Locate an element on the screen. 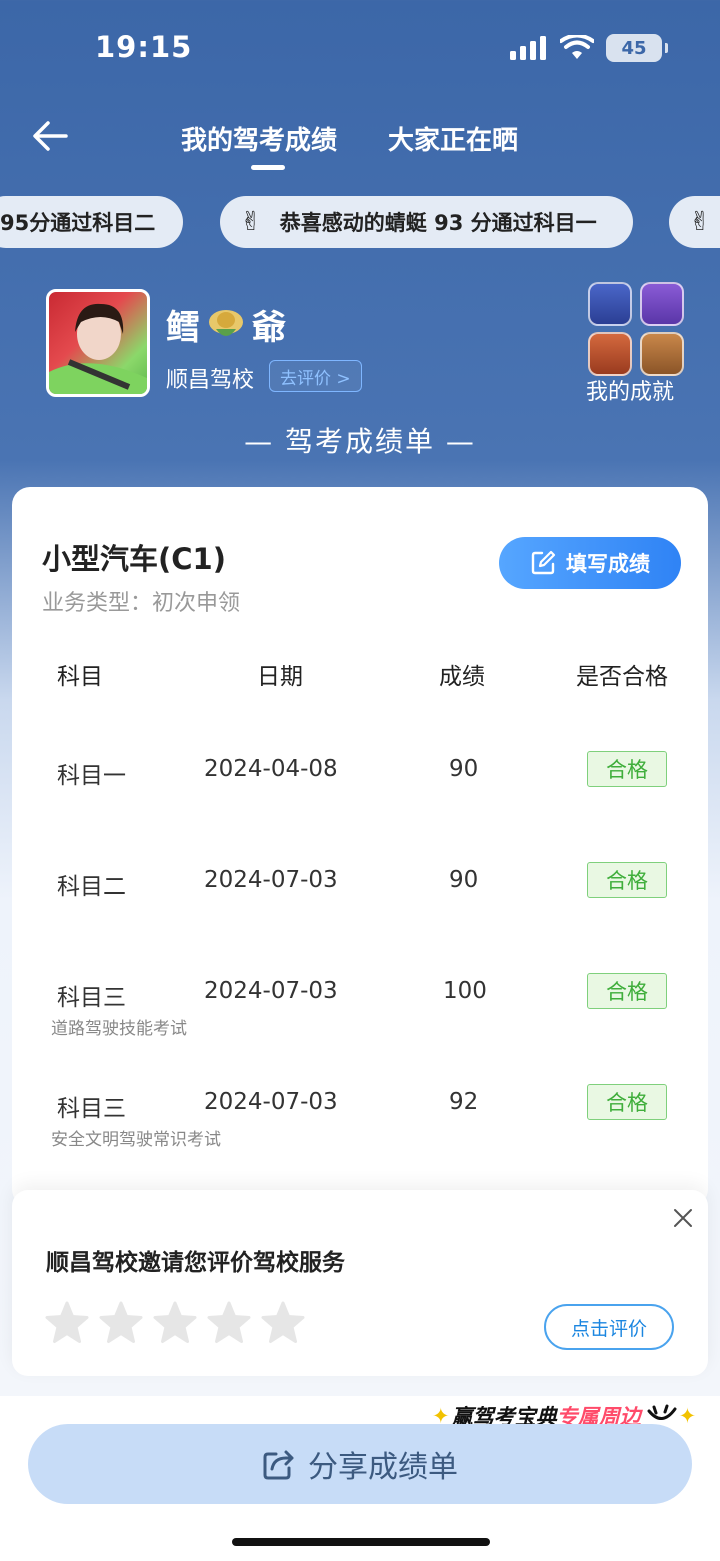 This screenshot has height=1561, width=720. rate-now-button: 点击评价 is located at coordinates (609, 1327).